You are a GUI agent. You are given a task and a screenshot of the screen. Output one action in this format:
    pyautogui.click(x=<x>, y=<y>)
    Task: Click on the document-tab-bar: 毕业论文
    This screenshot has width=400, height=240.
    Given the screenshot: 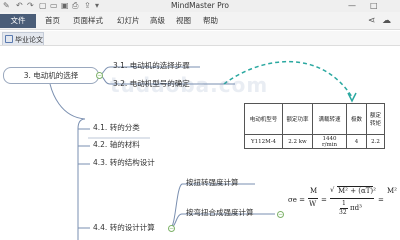 What is the action you would take?
    pyautogui.click(x=200, y=38)
    